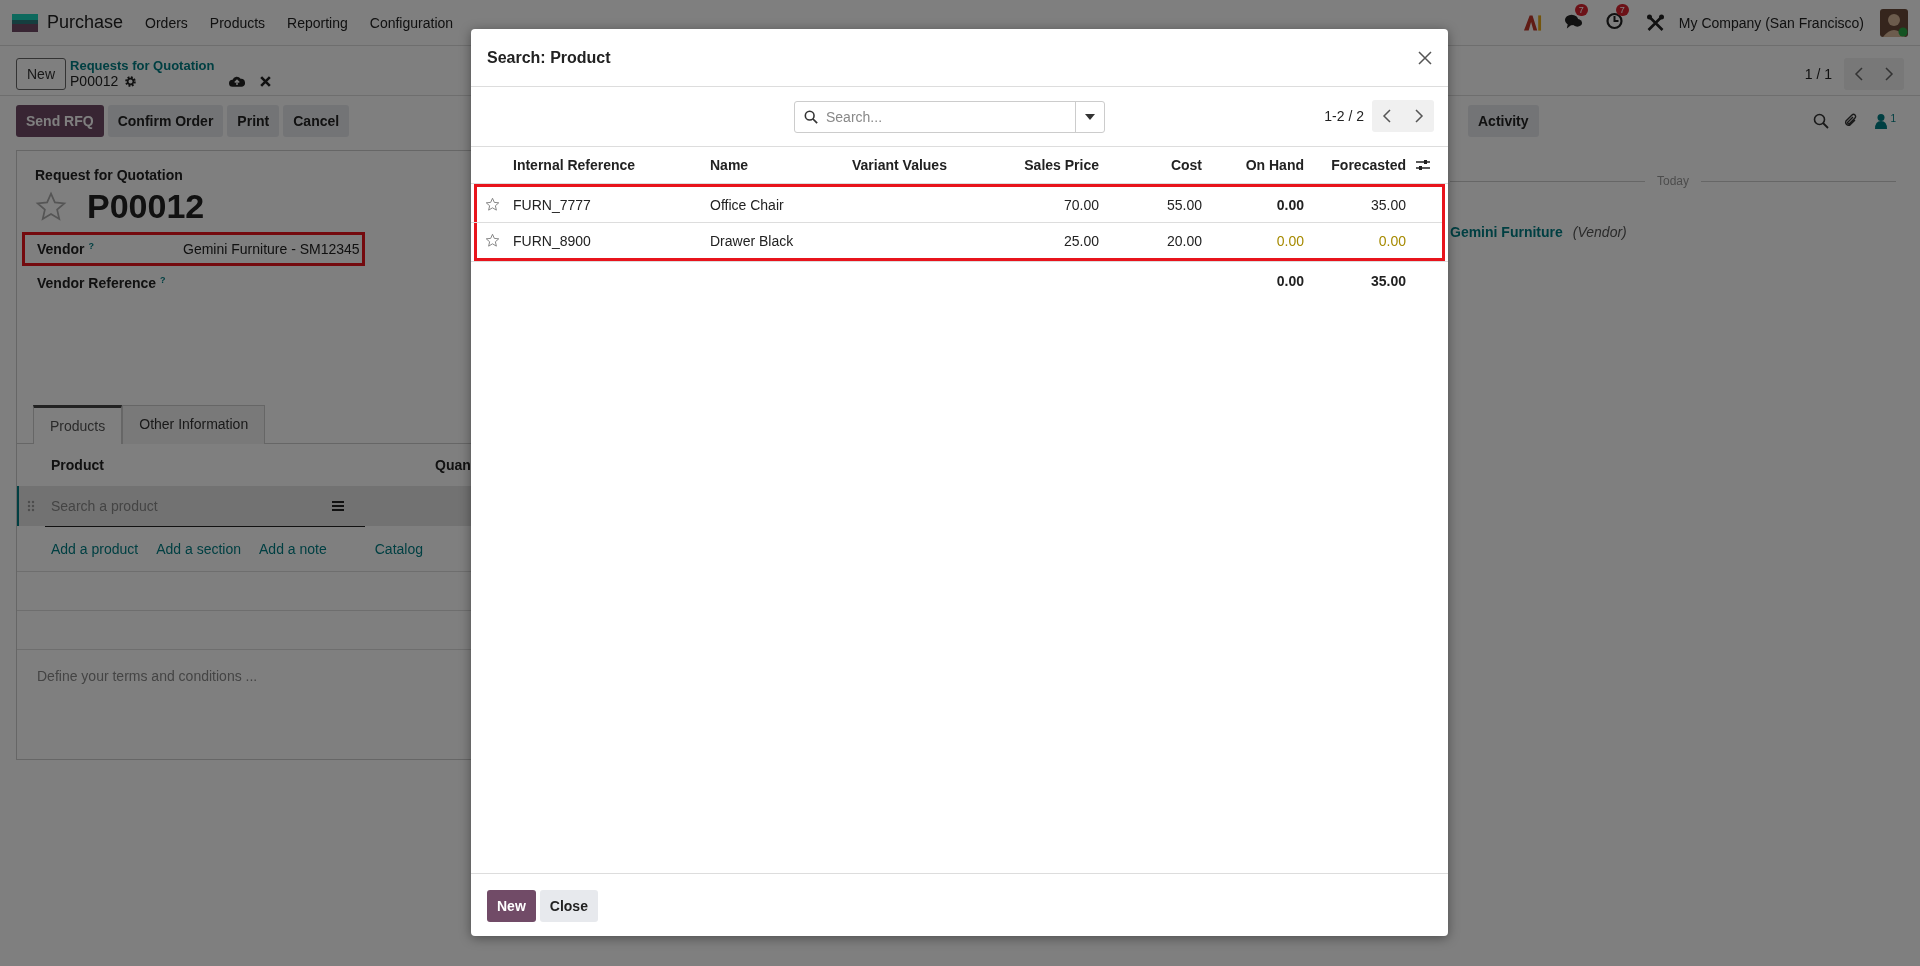 The height and width of the screenshot is (966, 1920). Describe the element at coordinates (1881, 121) in the screenshot. I see `person-icon` at that location.